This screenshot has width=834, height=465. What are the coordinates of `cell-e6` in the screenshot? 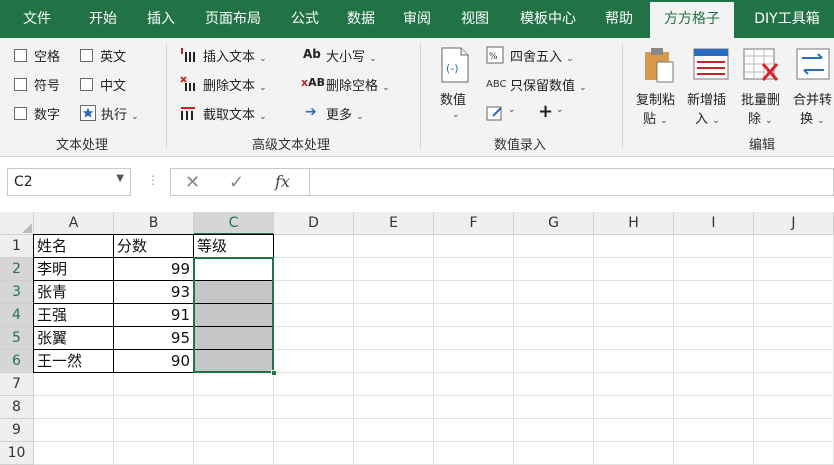 It's located at (394, 361).